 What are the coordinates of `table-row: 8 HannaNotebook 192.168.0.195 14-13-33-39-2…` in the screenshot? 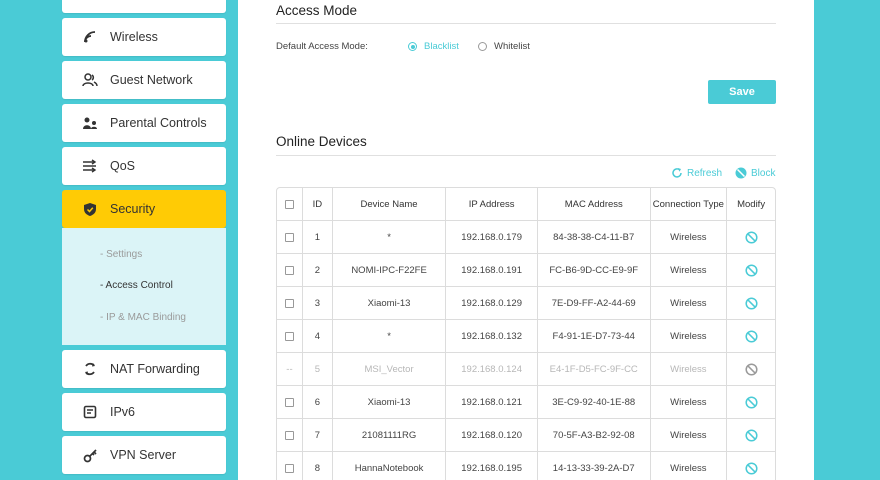 It's located at (526, 466).